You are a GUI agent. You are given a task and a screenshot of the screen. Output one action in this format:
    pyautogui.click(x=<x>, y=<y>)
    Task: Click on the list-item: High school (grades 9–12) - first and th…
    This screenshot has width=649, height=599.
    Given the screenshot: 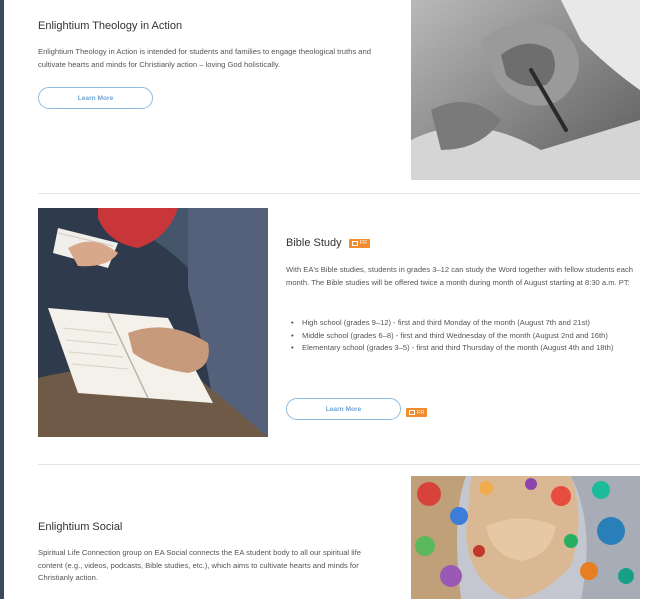 What is the action you would take?
    pyautogui.click(x=460, y=323)
    